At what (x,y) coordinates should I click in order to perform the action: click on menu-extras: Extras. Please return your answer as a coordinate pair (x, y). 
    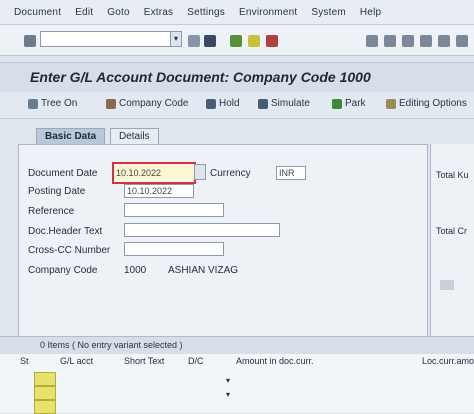
    Looking at the image, I should click on (159, 12).